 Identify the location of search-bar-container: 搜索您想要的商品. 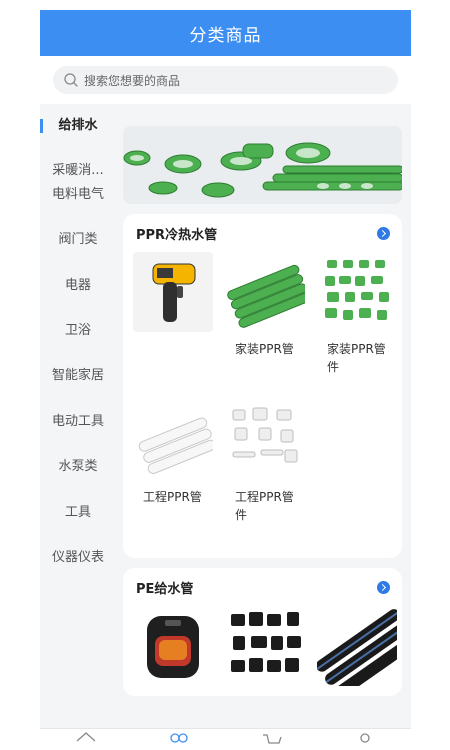
(225, 80).